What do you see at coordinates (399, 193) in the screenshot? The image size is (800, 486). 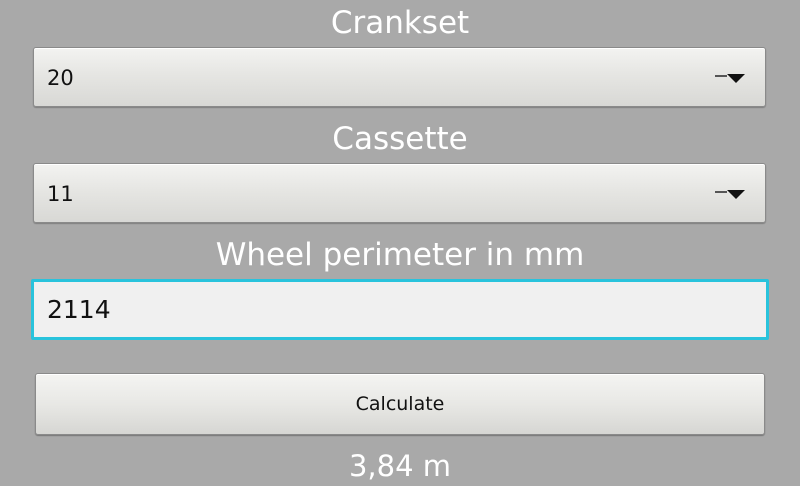 I see `cassette-spinner: 11` at bounding box center [399, 193].